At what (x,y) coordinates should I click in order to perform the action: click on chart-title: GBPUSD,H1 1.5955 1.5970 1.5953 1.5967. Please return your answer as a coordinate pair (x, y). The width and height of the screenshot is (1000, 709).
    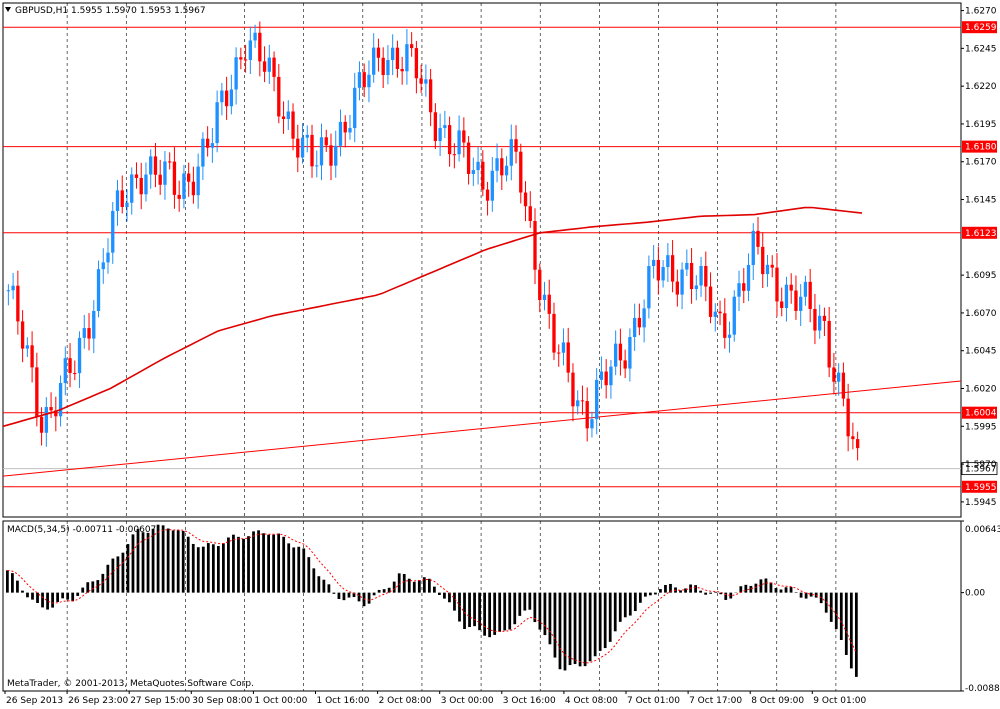
    Looking at the image, I should click on (110, 11).